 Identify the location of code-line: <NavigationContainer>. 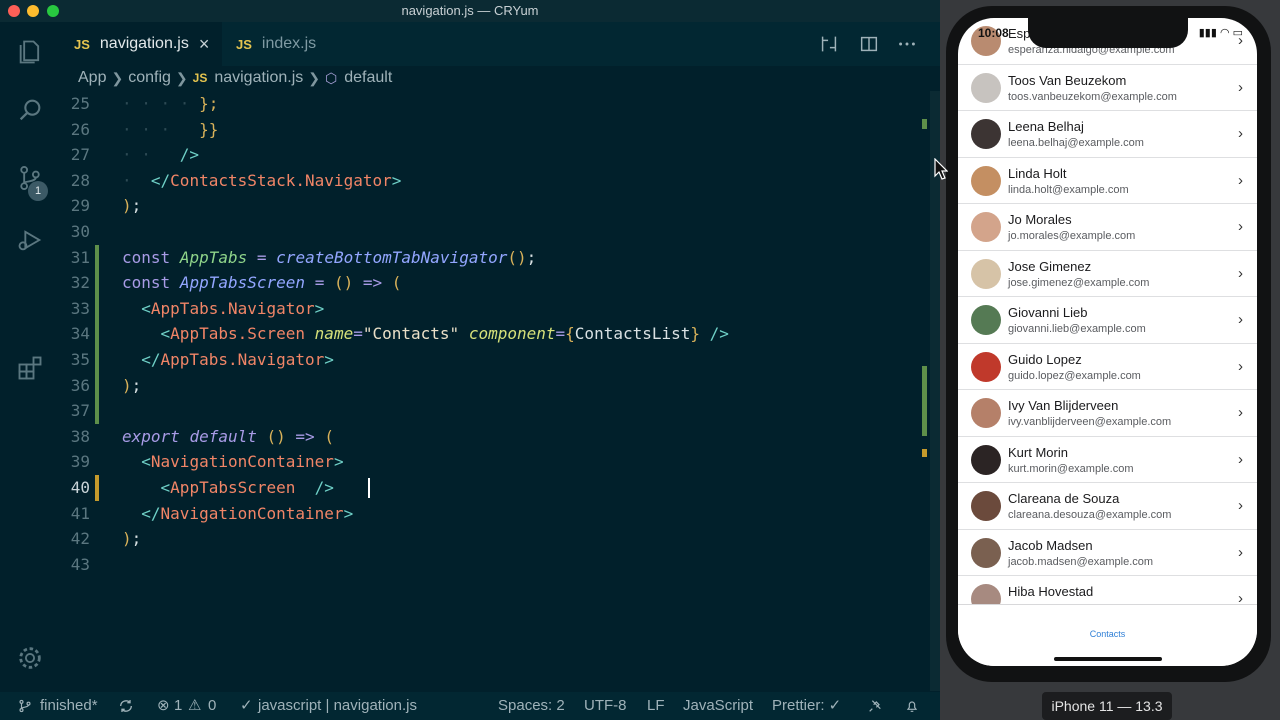
(232, 462).